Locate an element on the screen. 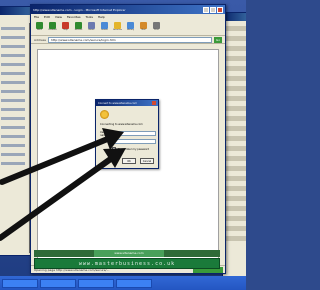 This screenshot has width=320, height=290. history-icon is located at coordinates (130, 25).